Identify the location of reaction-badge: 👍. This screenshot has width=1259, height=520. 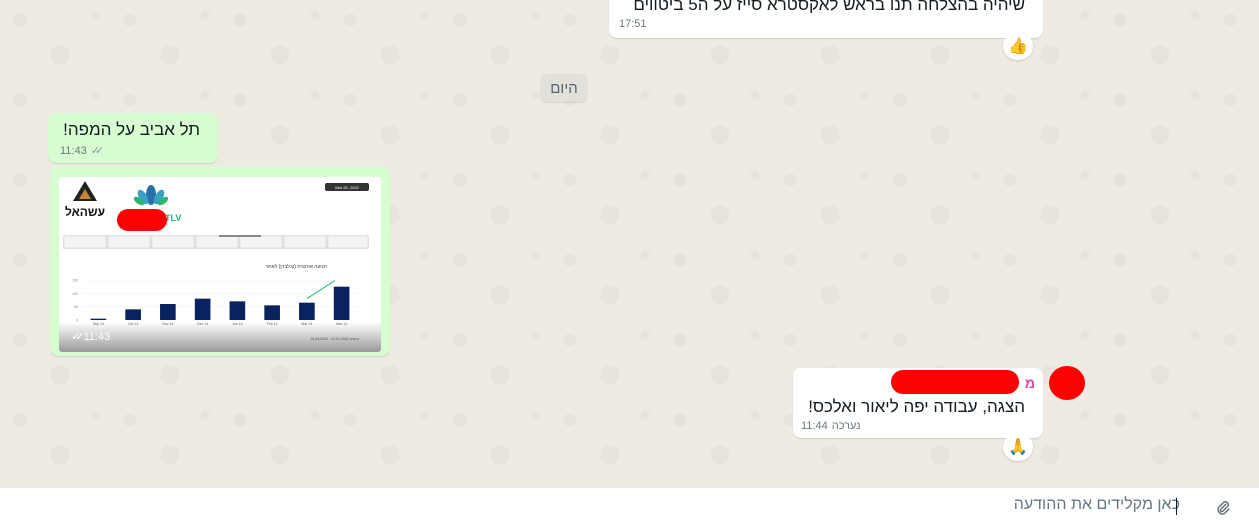
(1018, 46).